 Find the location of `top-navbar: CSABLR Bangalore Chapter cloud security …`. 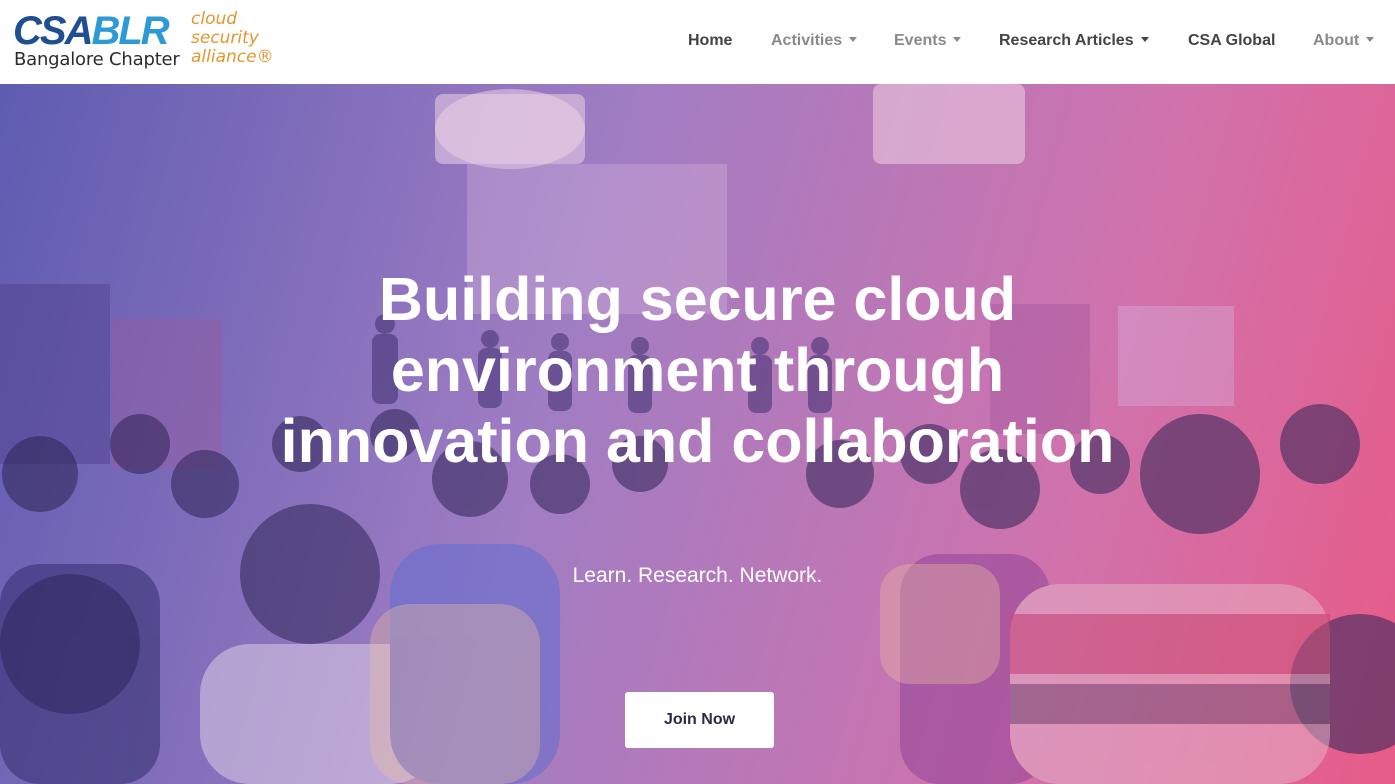

top-navbar: CSABLR Bangalore Chapter cloud security … is located at coordinates (697, 42).